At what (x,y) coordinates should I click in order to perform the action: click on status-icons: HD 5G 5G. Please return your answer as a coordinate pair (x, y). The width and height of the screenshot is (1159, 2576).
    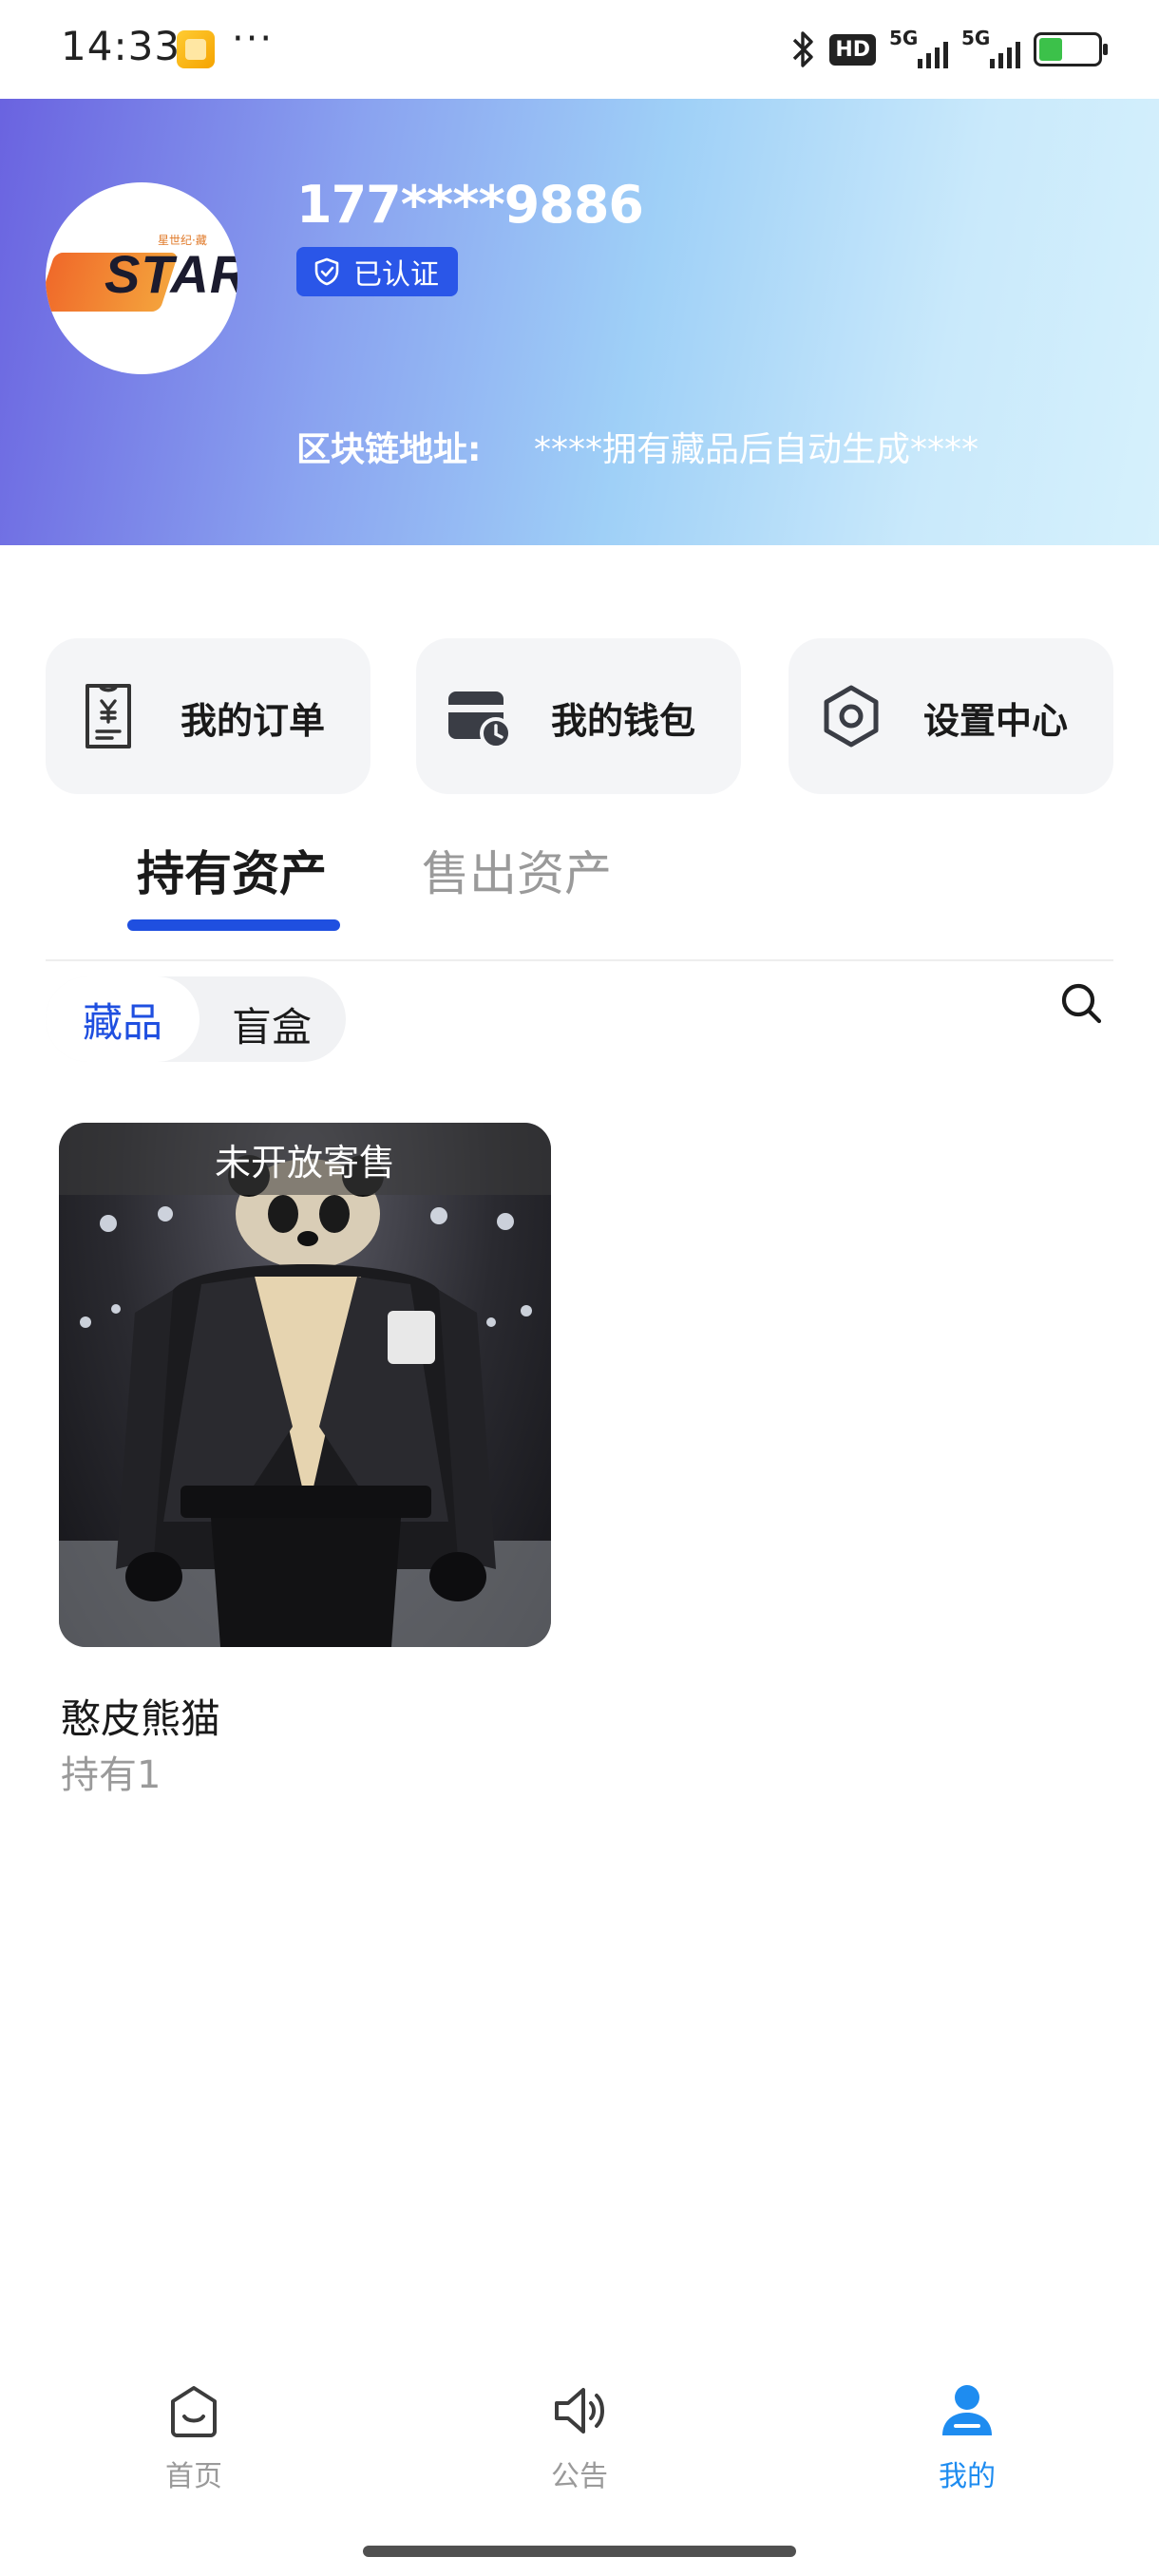
    Looking at the image, I should click on (949, 49).